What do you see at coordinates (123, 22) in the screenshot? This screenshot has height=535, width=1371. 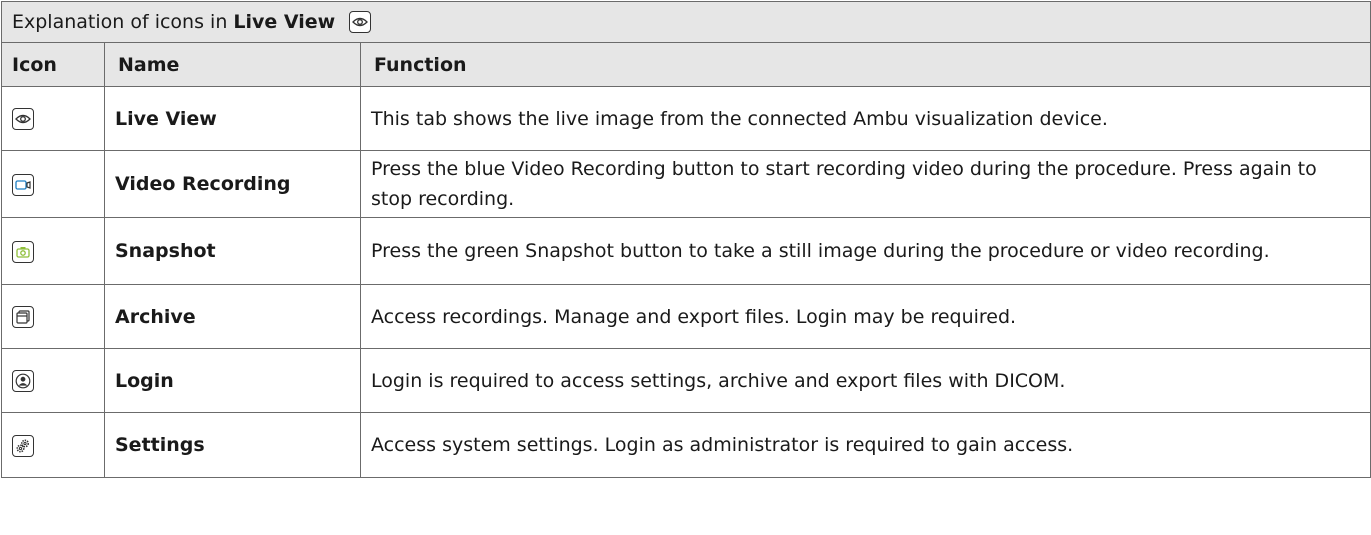 I see `table-title-prefix: Explanation of icons in` at bounding box center [123, 22].